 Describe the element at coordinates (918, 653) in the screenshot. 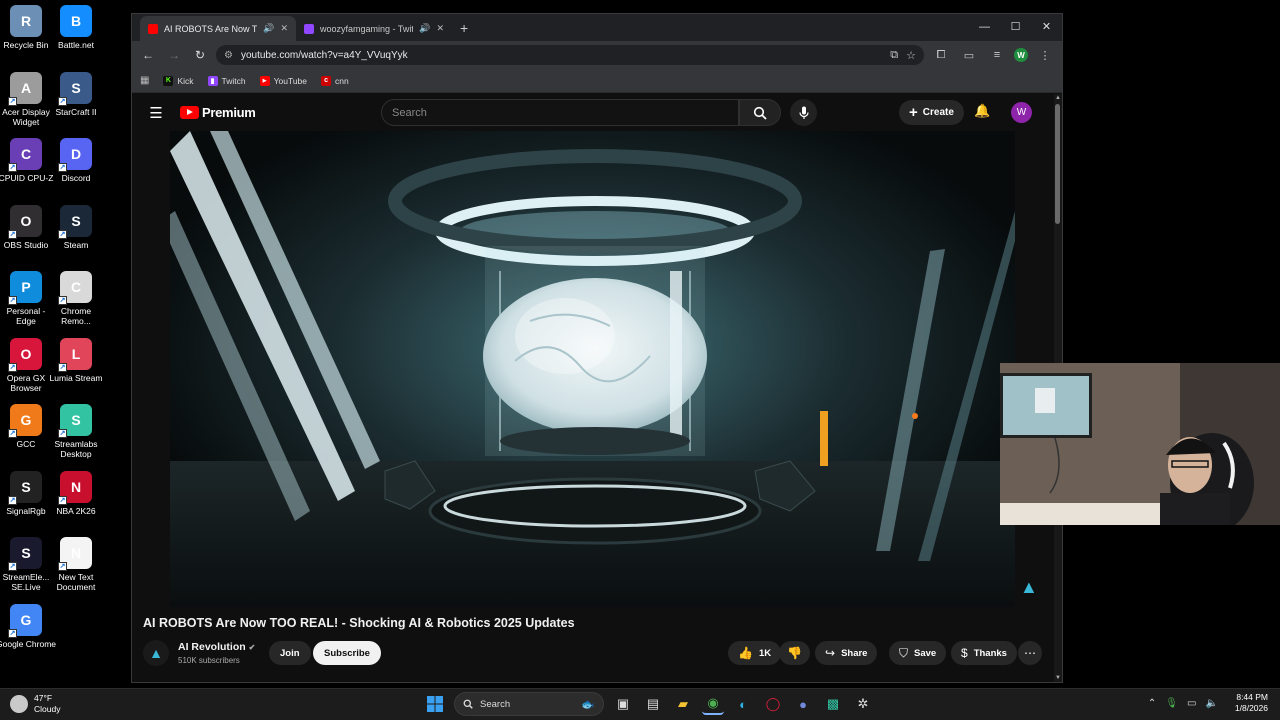

I see `save-button: ⛉ Save` at that location.